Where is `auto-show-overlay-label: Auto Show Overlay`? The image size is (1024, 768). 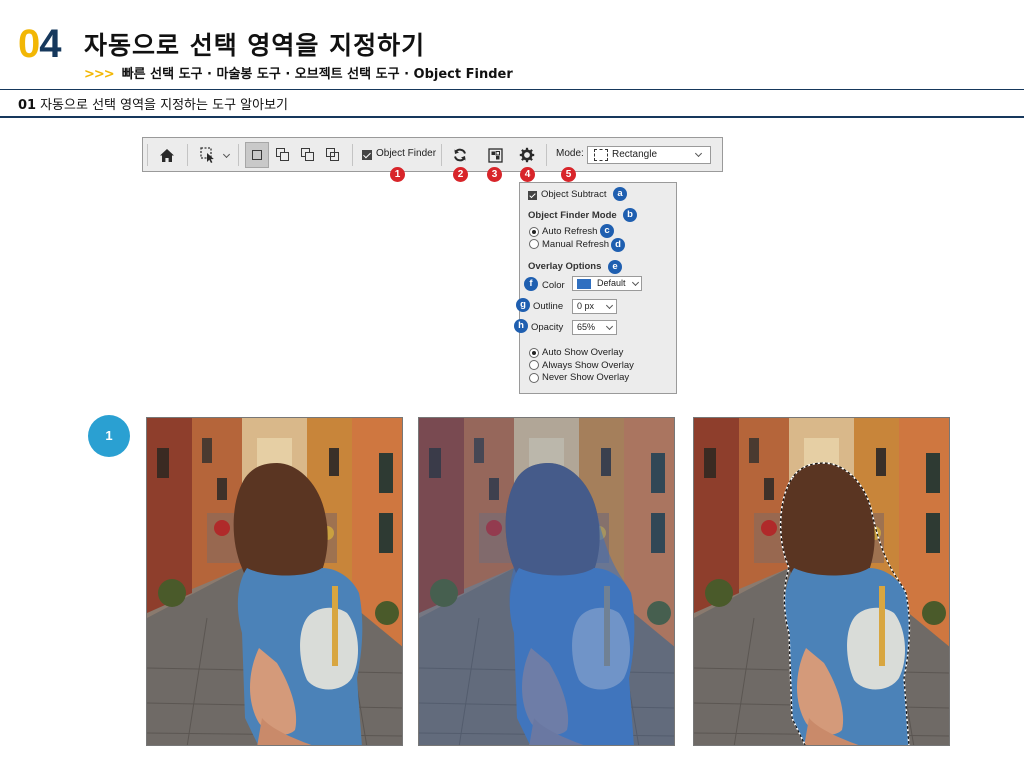
auto-show-overlay-label: Auto Show Overlay is located at coordinates (583, 352).